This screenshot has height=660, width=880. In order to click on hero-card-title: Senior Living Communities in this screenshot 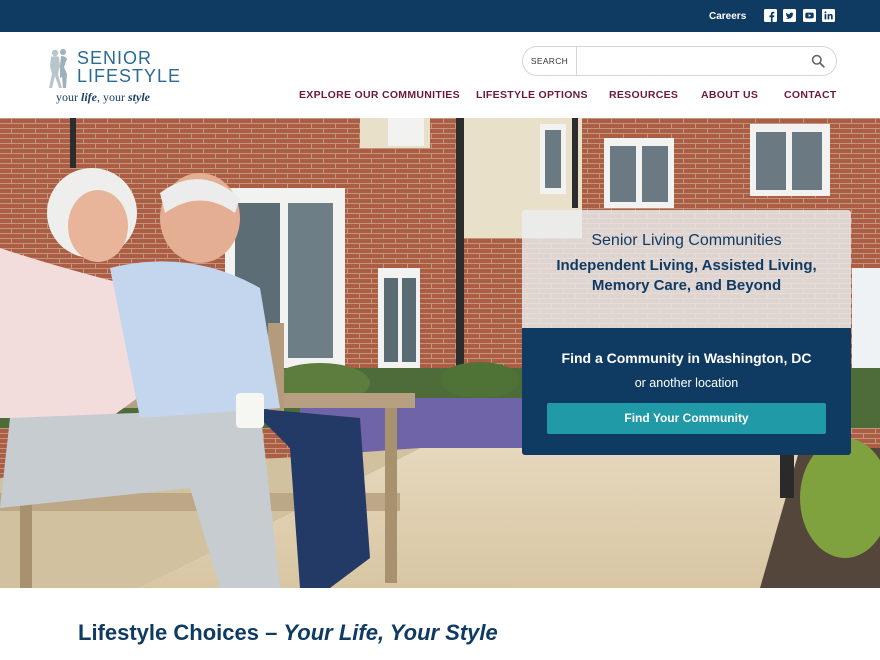, I will do `click(686, 240)`.